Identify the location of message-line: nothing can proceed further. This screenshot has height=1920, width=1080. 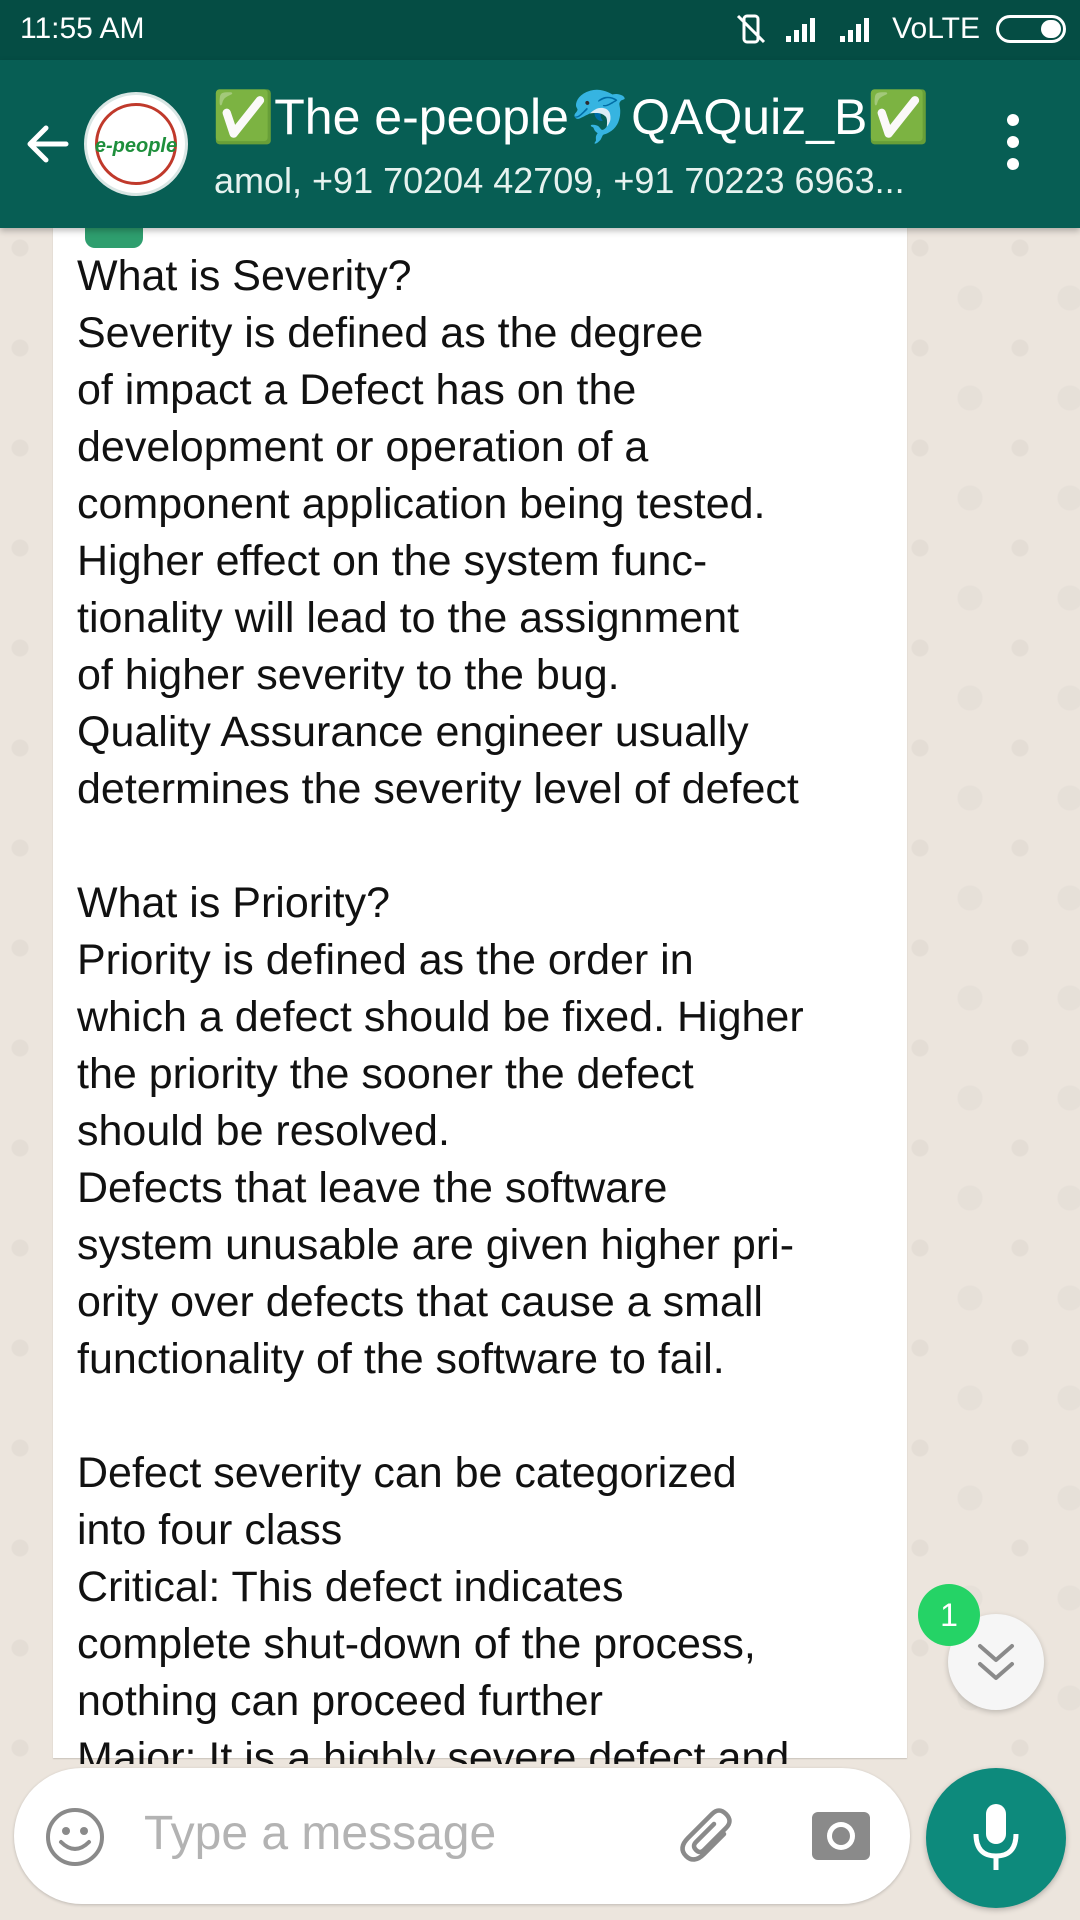
(340, 1701).